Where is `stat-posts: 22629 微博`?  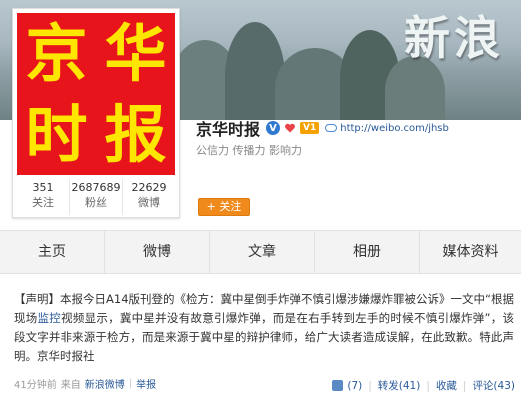
stat-posts: 22629 微博 is located at coordinates (149, 197).